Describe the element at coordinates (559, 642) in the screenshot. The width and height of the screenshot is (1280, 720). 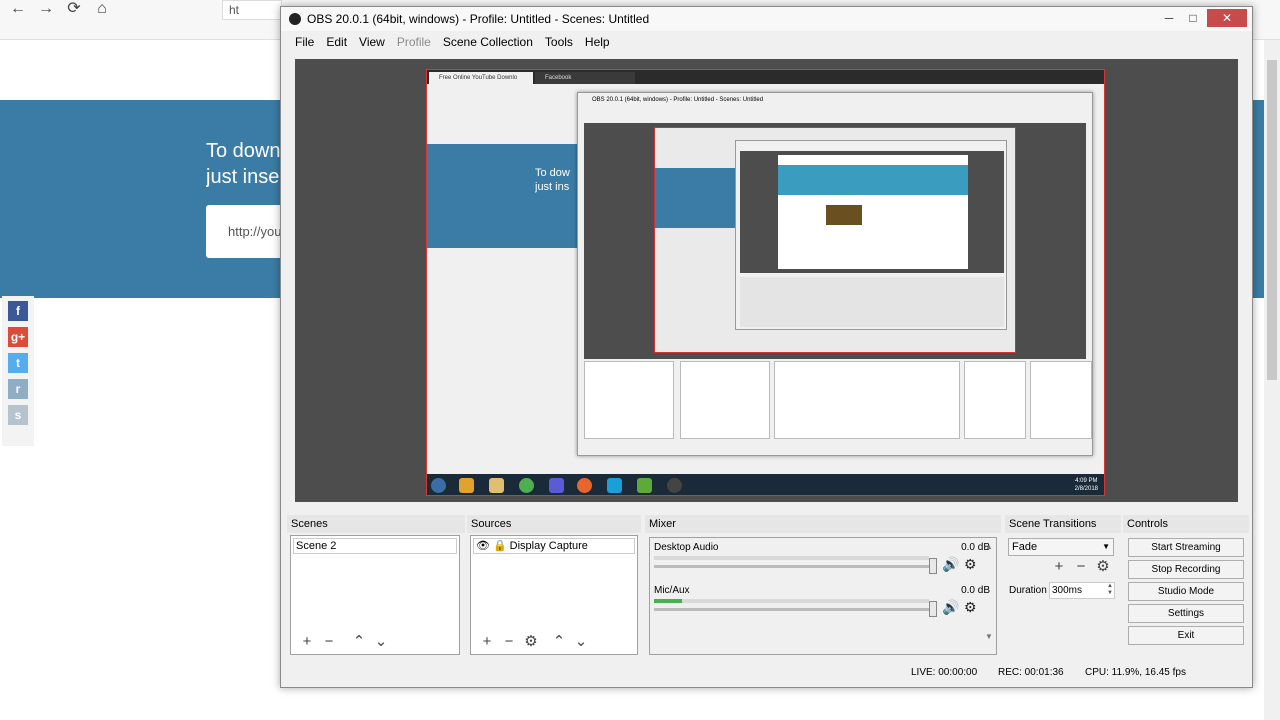
I see `move-source-up-button: ⌃` at that location.